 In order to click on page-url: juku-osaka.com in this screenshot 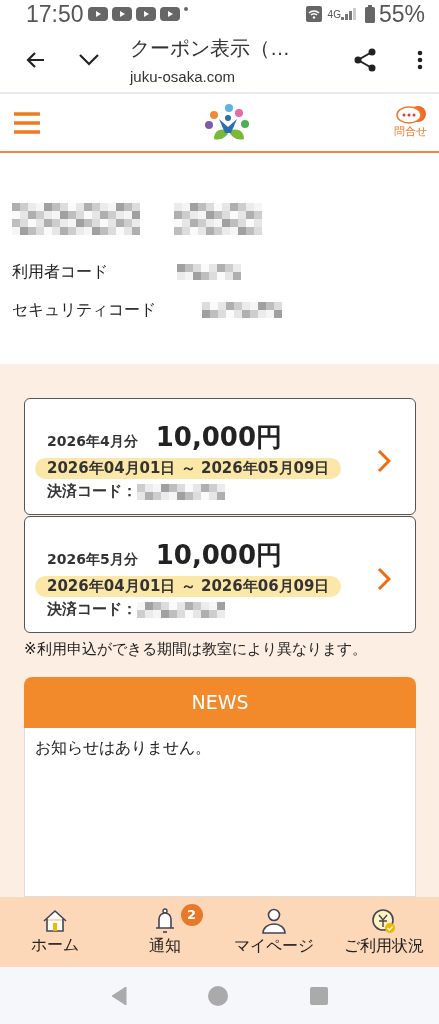, I will do `click(183, 76)`.